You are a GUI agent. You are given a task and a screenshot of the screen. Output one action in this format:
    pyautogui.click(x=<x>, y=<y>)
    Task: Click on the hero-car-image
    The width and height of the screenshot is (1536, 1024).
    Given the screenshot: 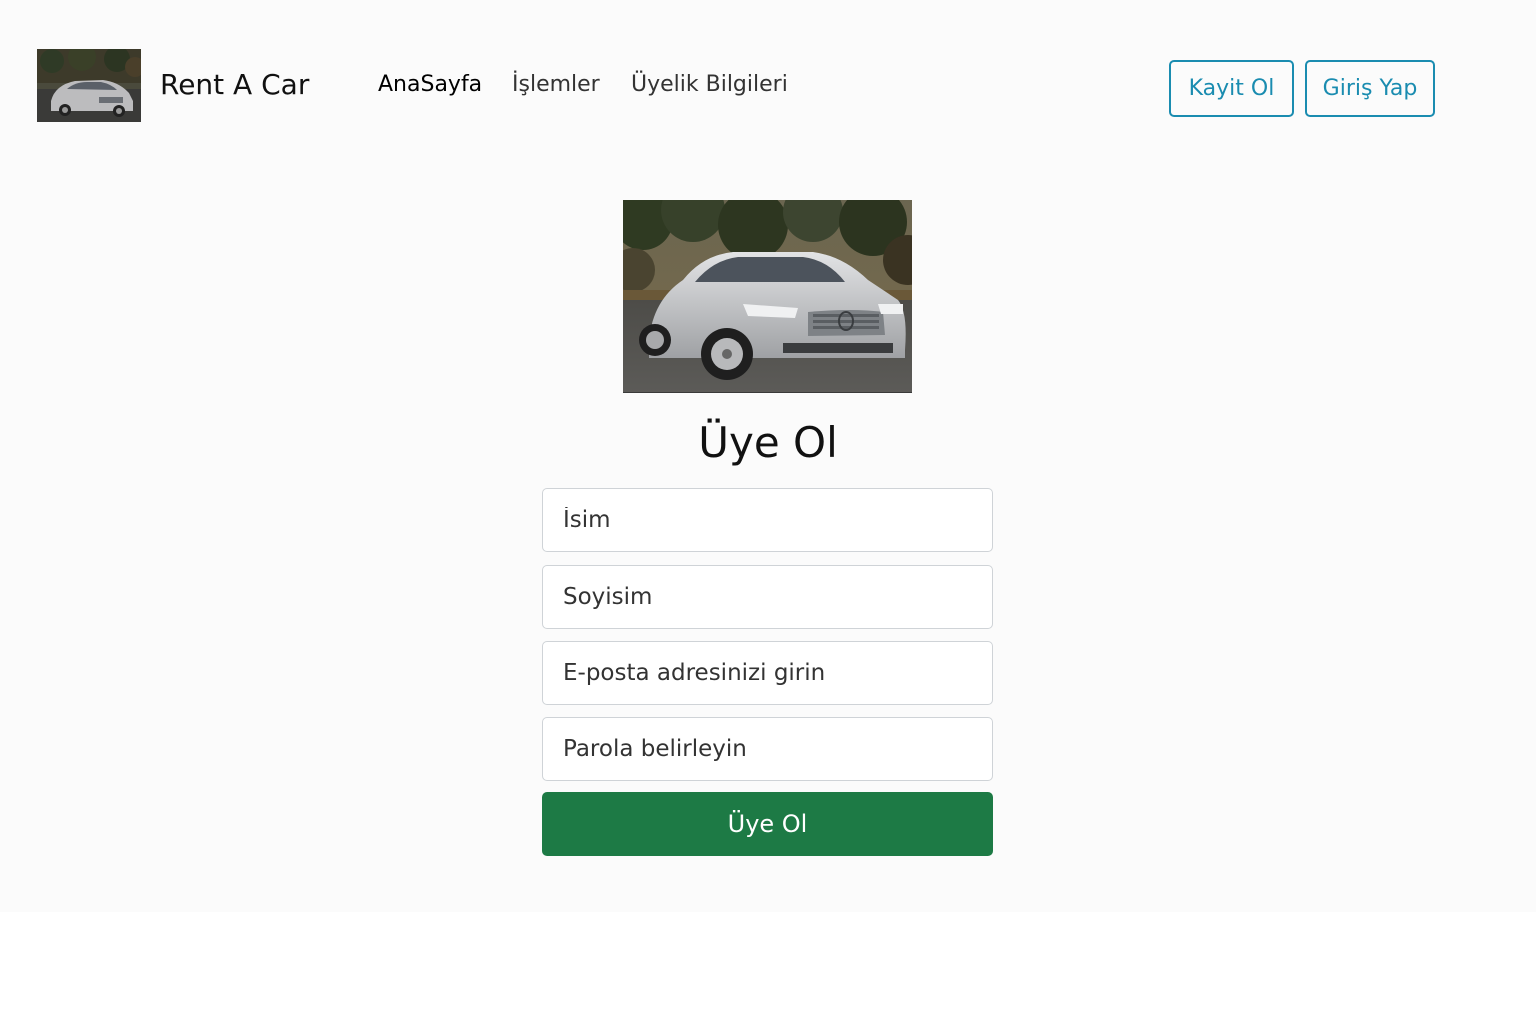 What is the action you would take?
    pyautogui.click(x=767, y=296)
    